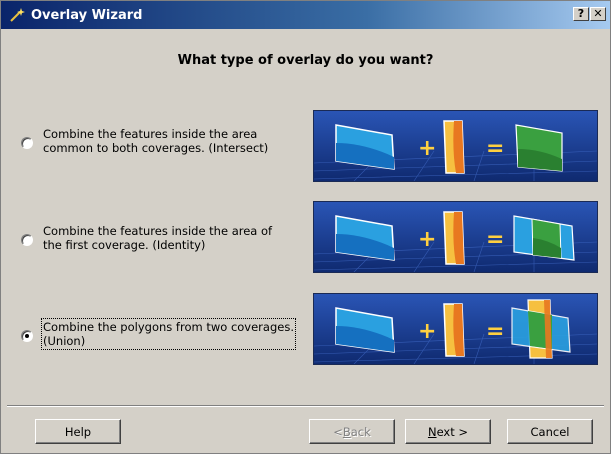 The height and width of the screenshot is (454, 611). What do you see at coordinates (452, 431) in the screenshot?
I see `next-rest: ext >` at bounding box center [452, 431].